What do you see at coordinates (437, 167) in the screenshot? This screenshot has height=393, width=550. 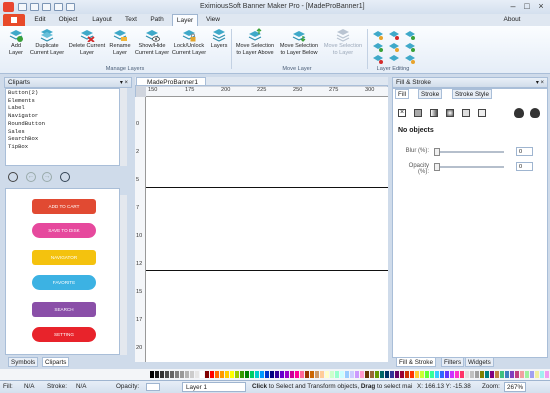 I see `opacity-slider-handle` at bounding box center [437, 167].